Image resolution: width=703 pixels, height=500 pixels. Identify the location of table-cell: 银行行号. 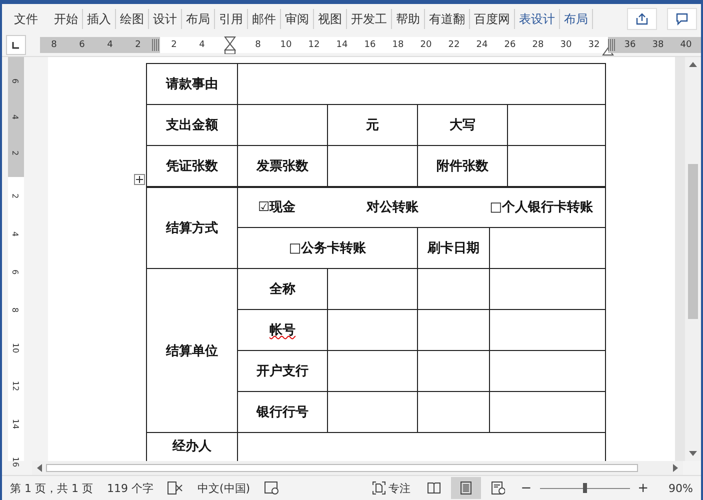
(283, 412).